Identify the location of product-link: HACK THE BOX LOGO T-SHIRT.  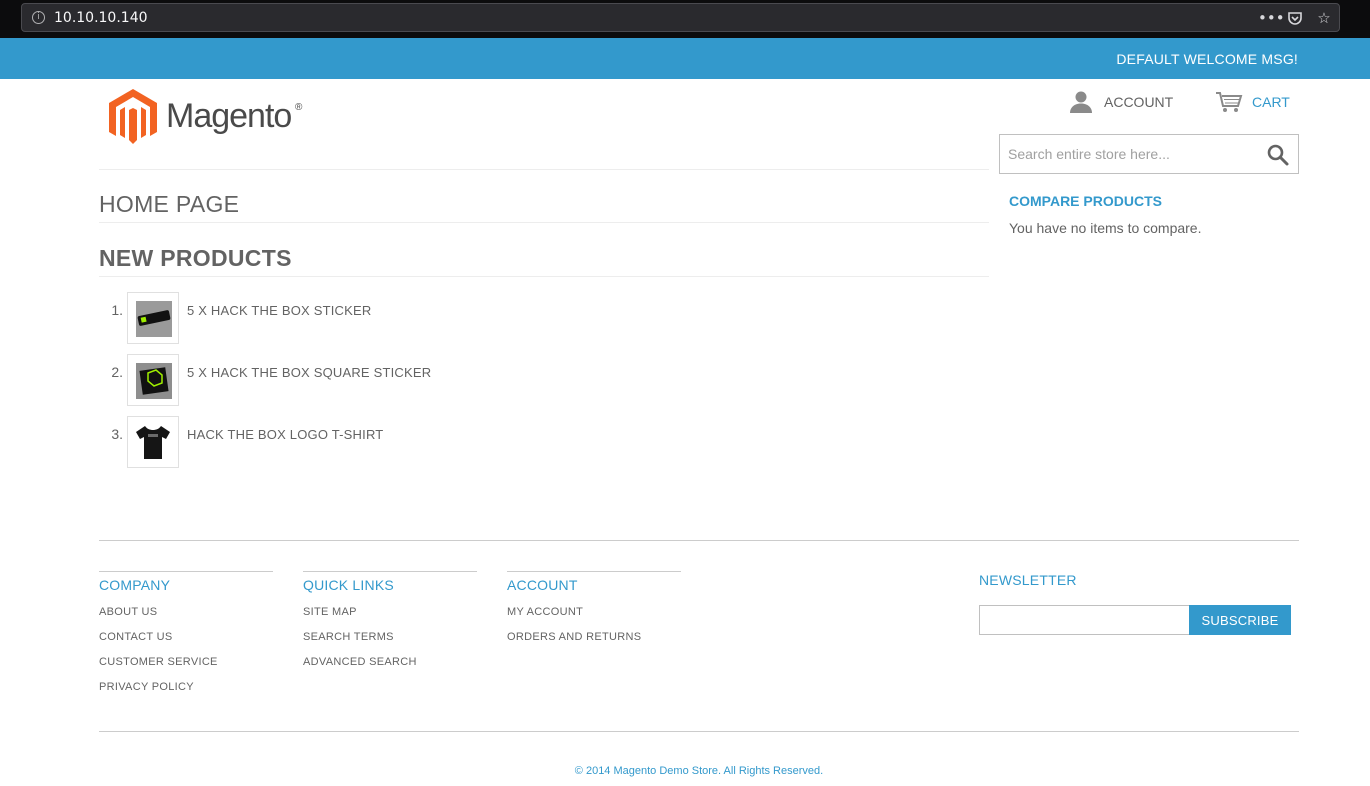
(285, 434).